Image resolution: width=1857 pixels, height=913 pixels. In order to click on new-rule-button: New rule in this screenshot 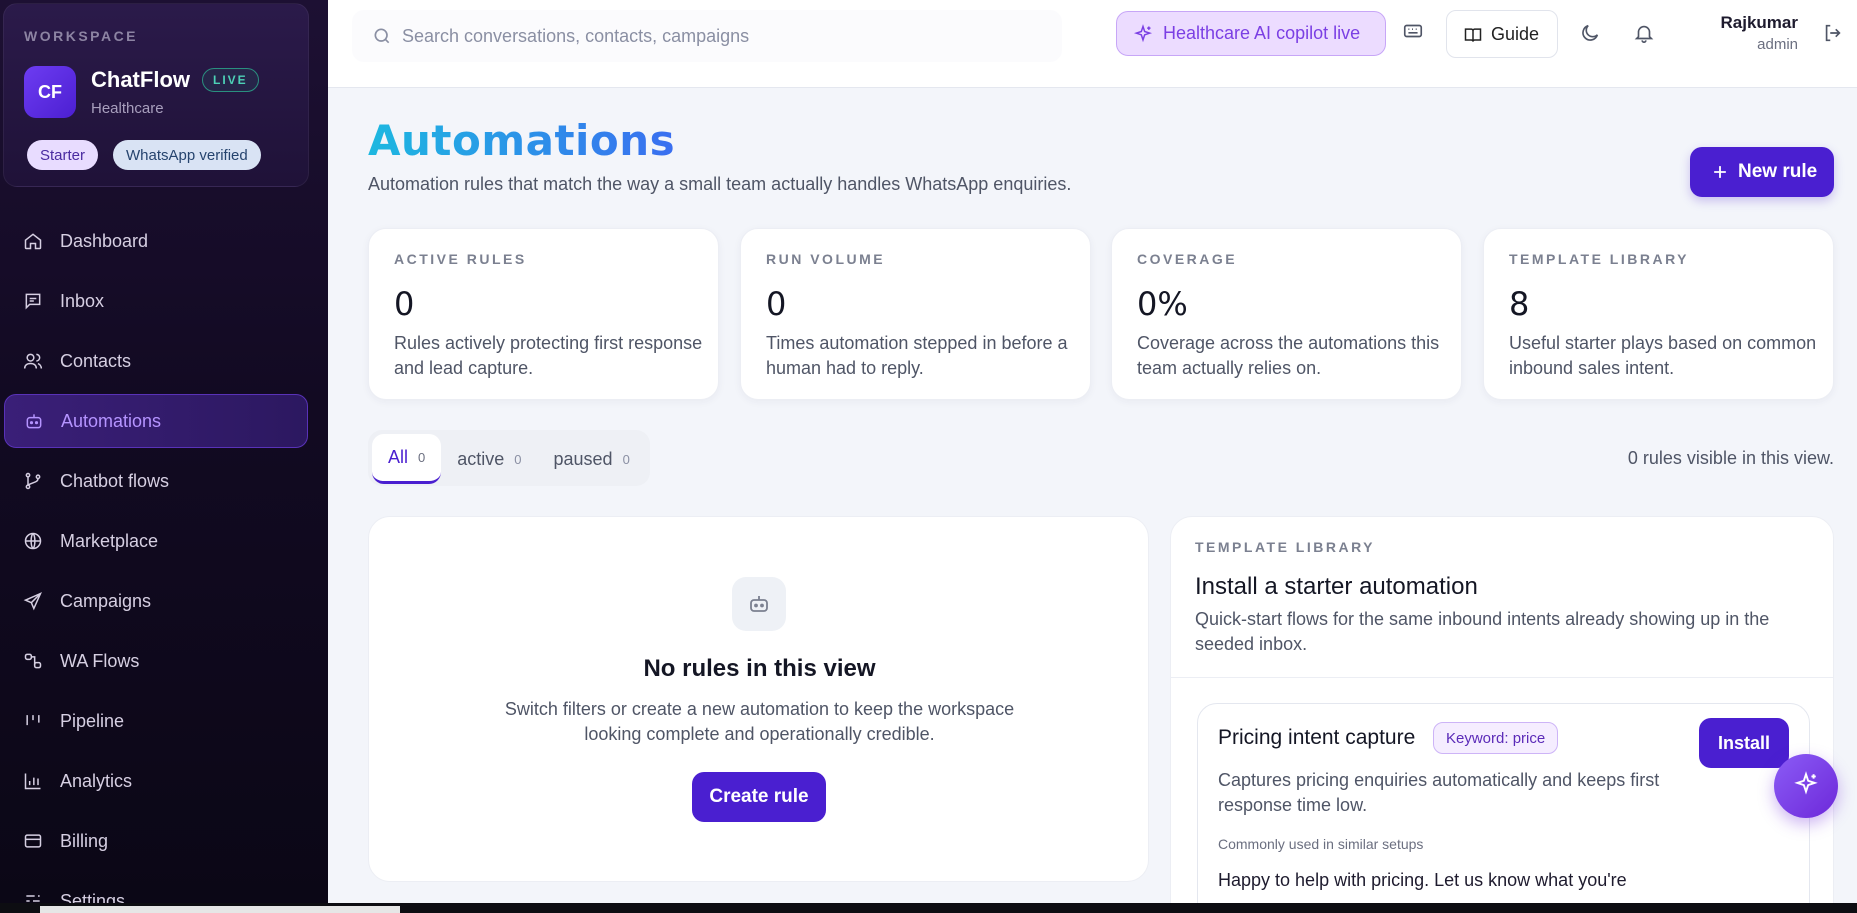, I will do `click(1762, 172)`.